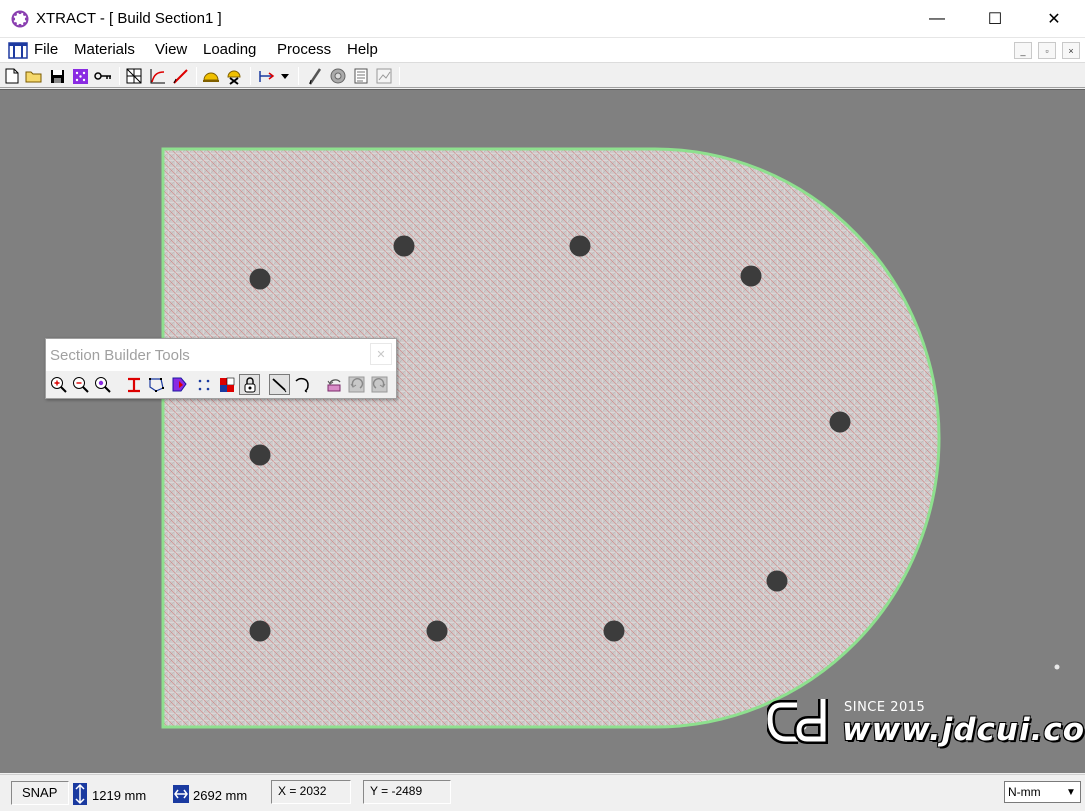 The height and width of the screenshot is (811, 1085). Describe the element at coordinates (133, 384) in the screenshot. I see `i-beam-icon` at that location.